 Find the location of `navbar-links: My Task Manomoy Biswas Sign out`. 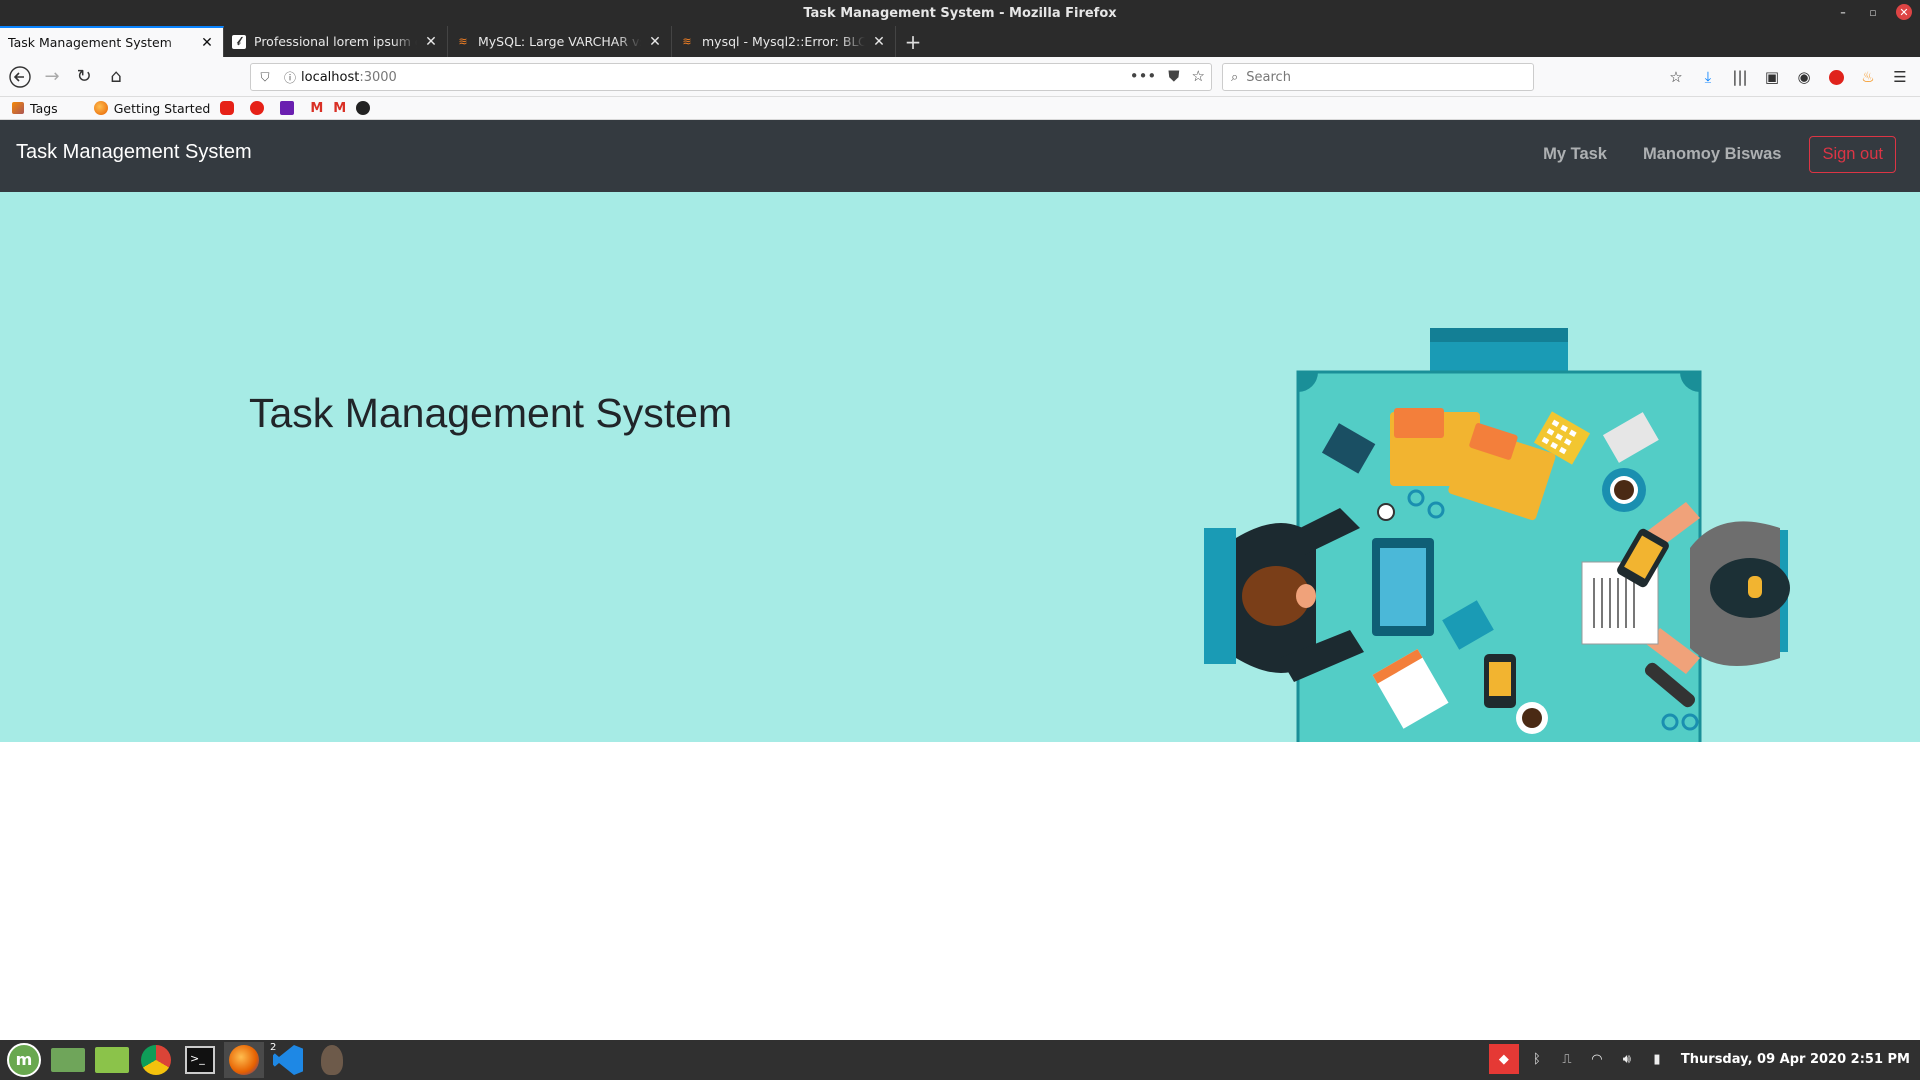

navbar-links: My Task Manomoy Biswas Sign out is located at coordinates (1710, 154).